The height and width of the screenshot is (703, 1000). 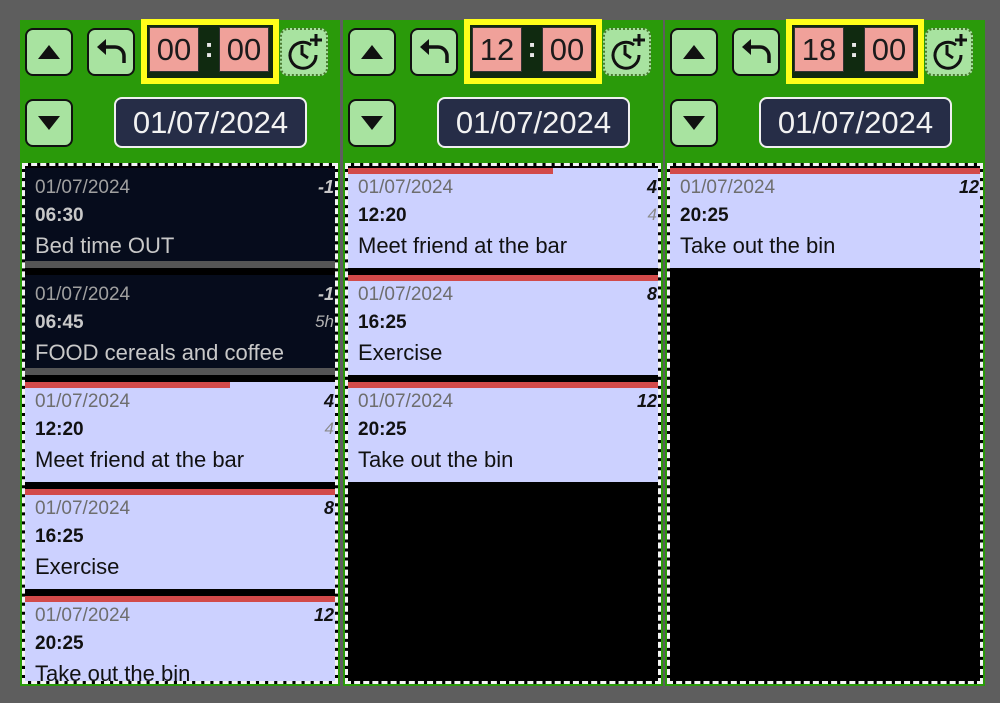 I want to click on time-picker: 18 : 00, so click(x=855, y=51).